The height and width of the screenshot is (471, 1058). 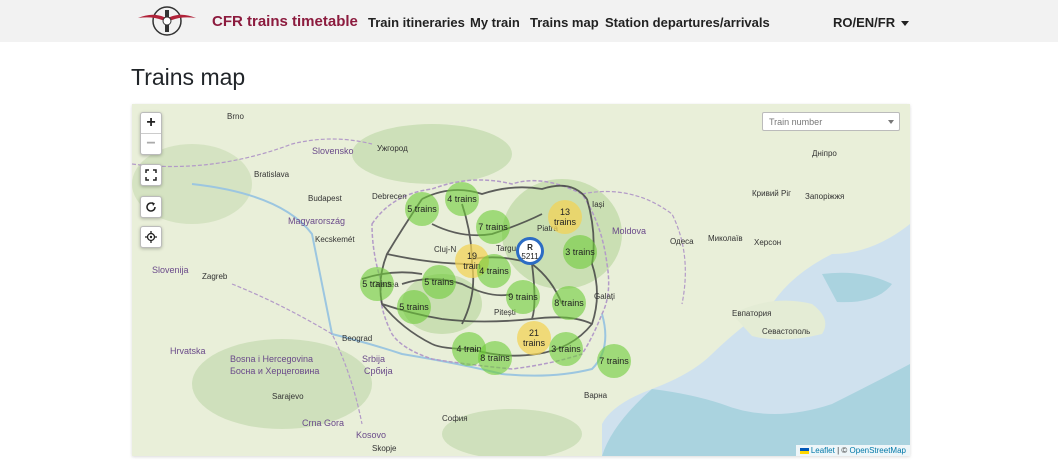 What do you see at coordinates (804, 450) in the screenshot?
I see `flag-icon` at bounding box center [804, 450].